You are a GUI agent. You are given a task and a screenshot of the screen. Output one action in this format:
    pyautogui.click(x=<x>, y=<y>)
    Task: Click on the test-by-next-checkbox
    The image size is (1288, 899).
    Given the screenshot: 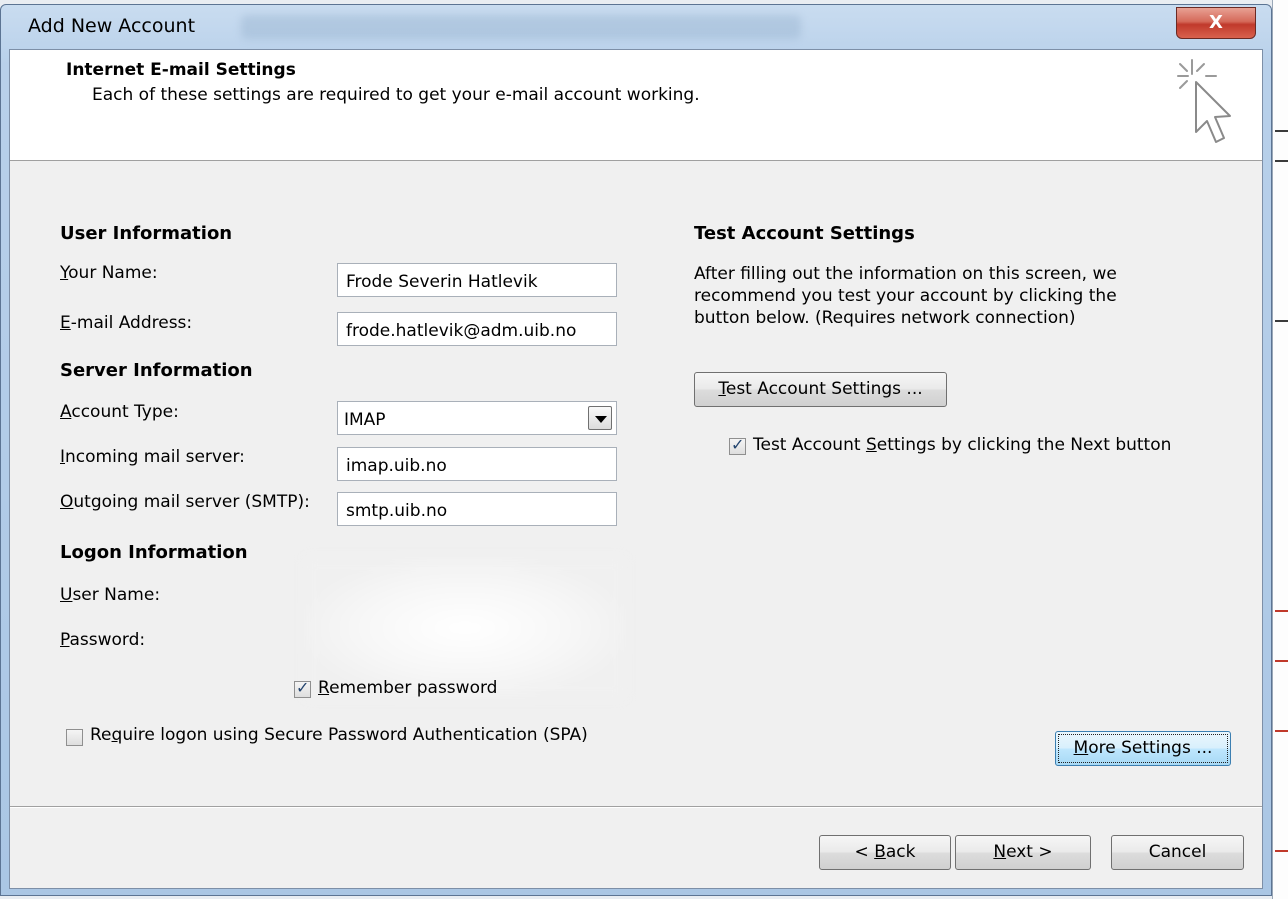 What is the action you would take?
    pyautogui.click(x=737, y=445)
    